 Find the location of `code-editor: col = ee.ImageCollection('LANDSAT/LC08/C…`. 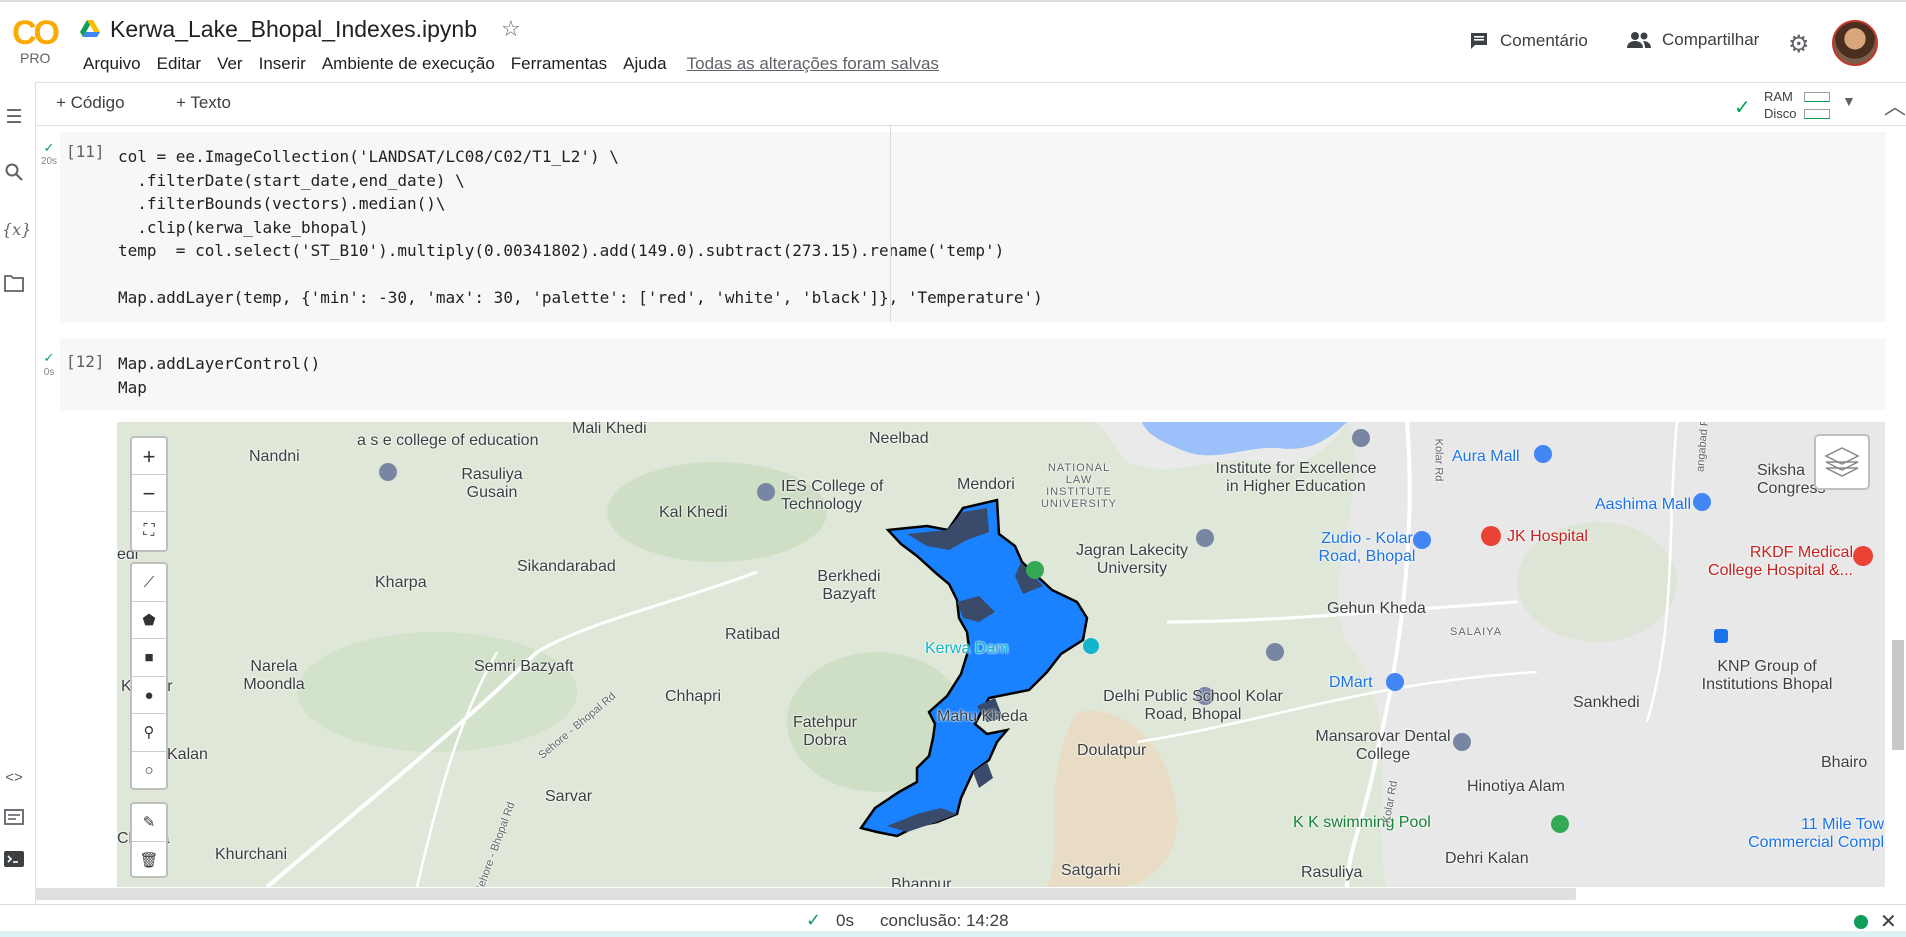

code-editor: col = ee.ImageCollection('LANDSAT/LC08/C… is located at coordinates (580, 227).